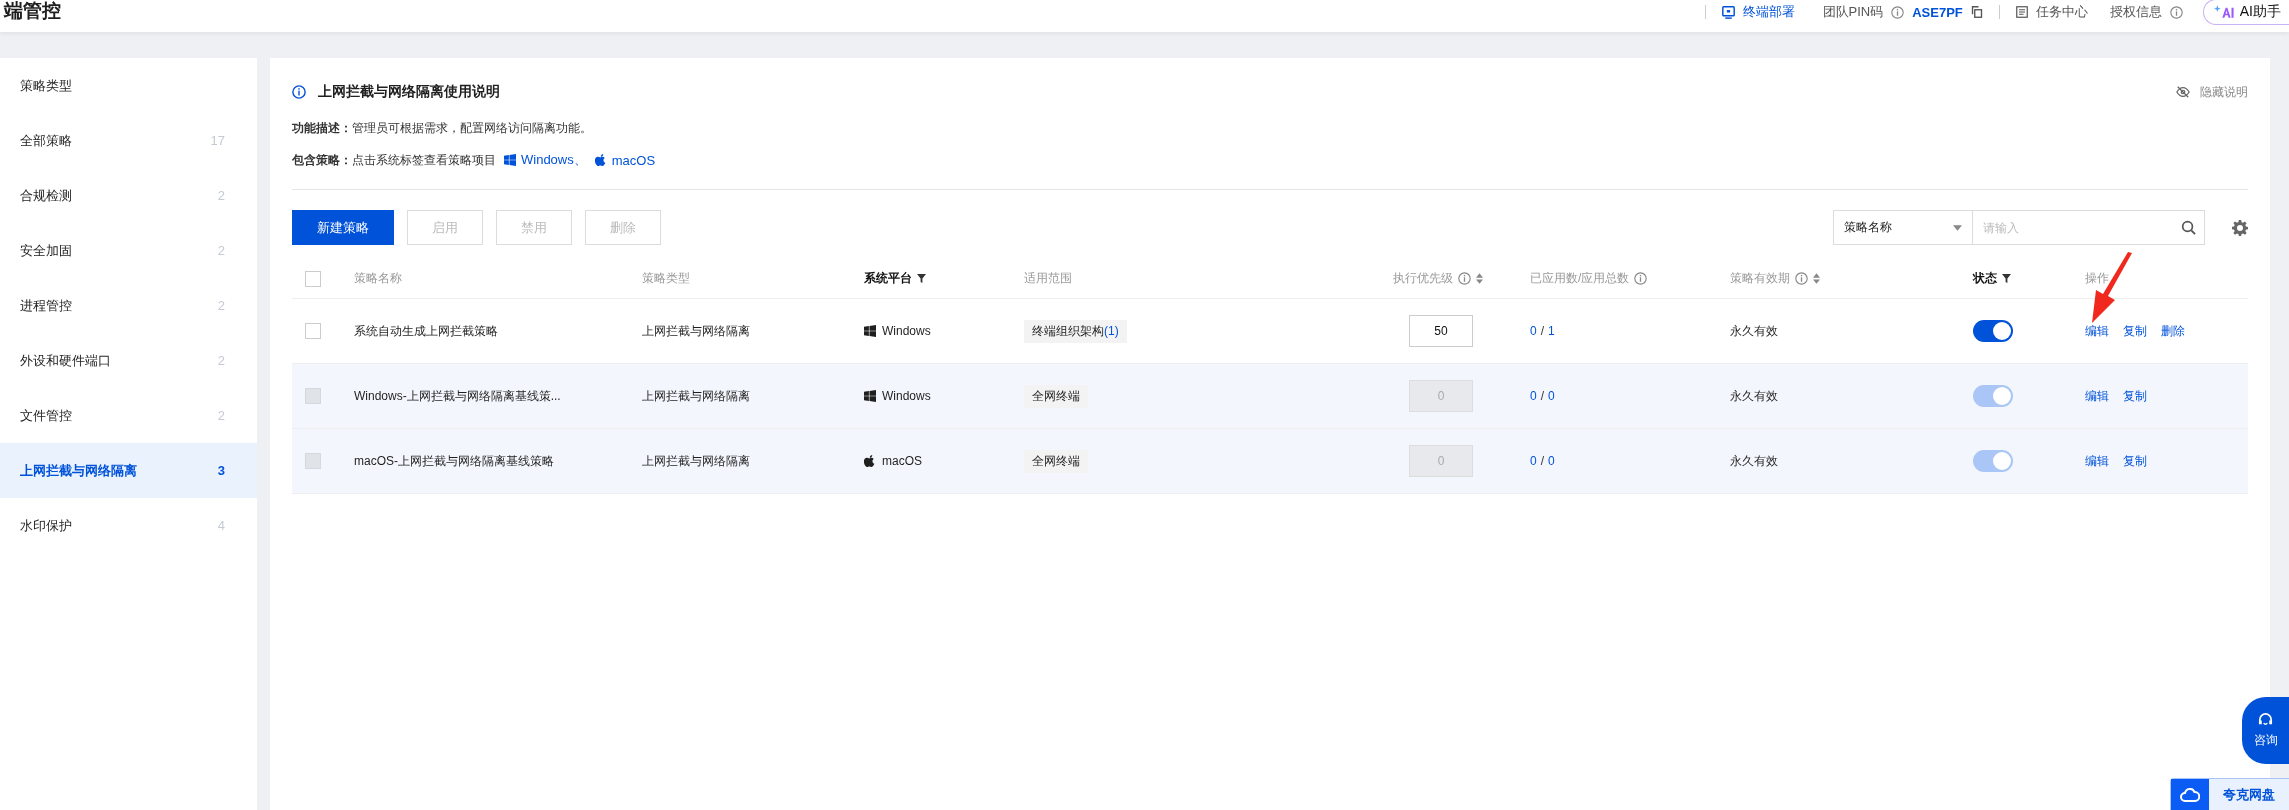  What do you see at coordinates (1976, 12) in the screenshot?
I see `copy-icon` at bounding box center [1976, 12].